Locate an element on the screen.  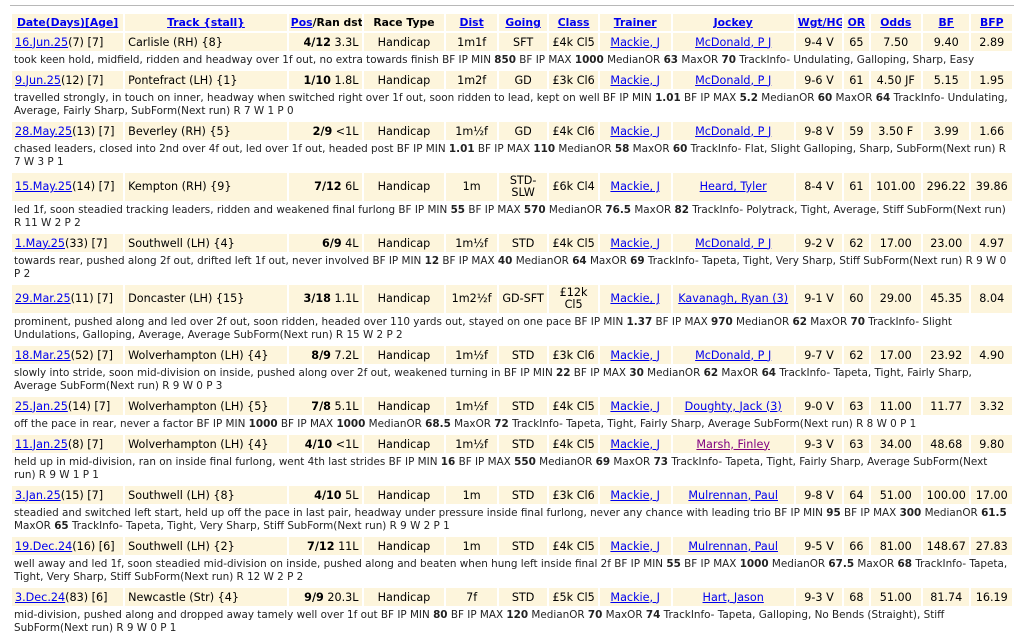
header-or: OR is located at coordinates (856, 22).